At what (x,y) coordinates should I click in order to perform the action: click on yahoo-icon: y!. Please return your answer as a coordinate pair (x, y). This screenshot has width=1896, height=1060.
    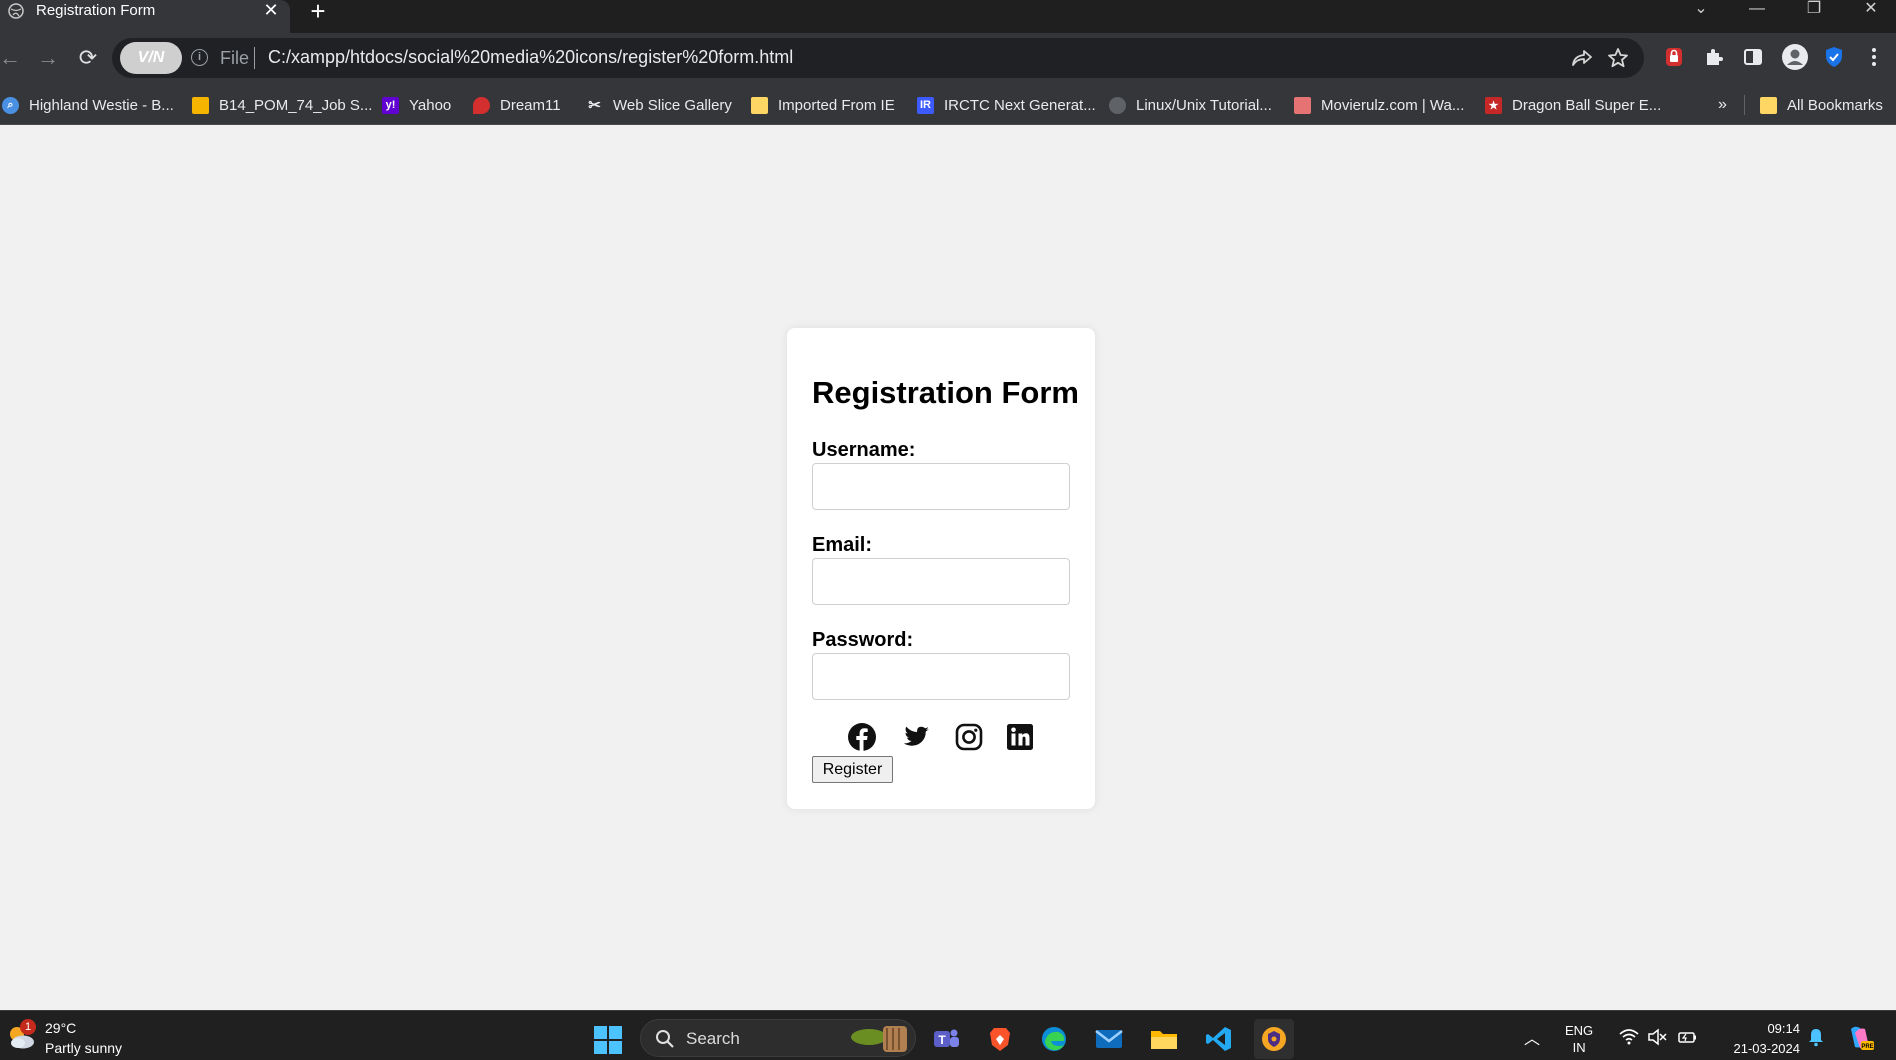
    Looking at the image, I should click on (390, 105).